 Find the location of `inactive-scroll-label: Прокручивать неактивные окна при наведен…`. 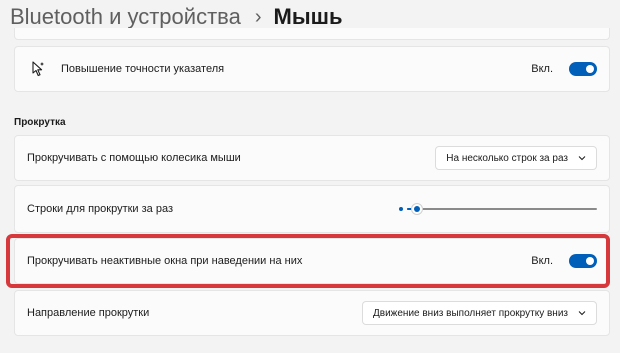

inactive-scroll-label: Прокручивать неактивные окна при наведен… is located at coordinates (165, 261).